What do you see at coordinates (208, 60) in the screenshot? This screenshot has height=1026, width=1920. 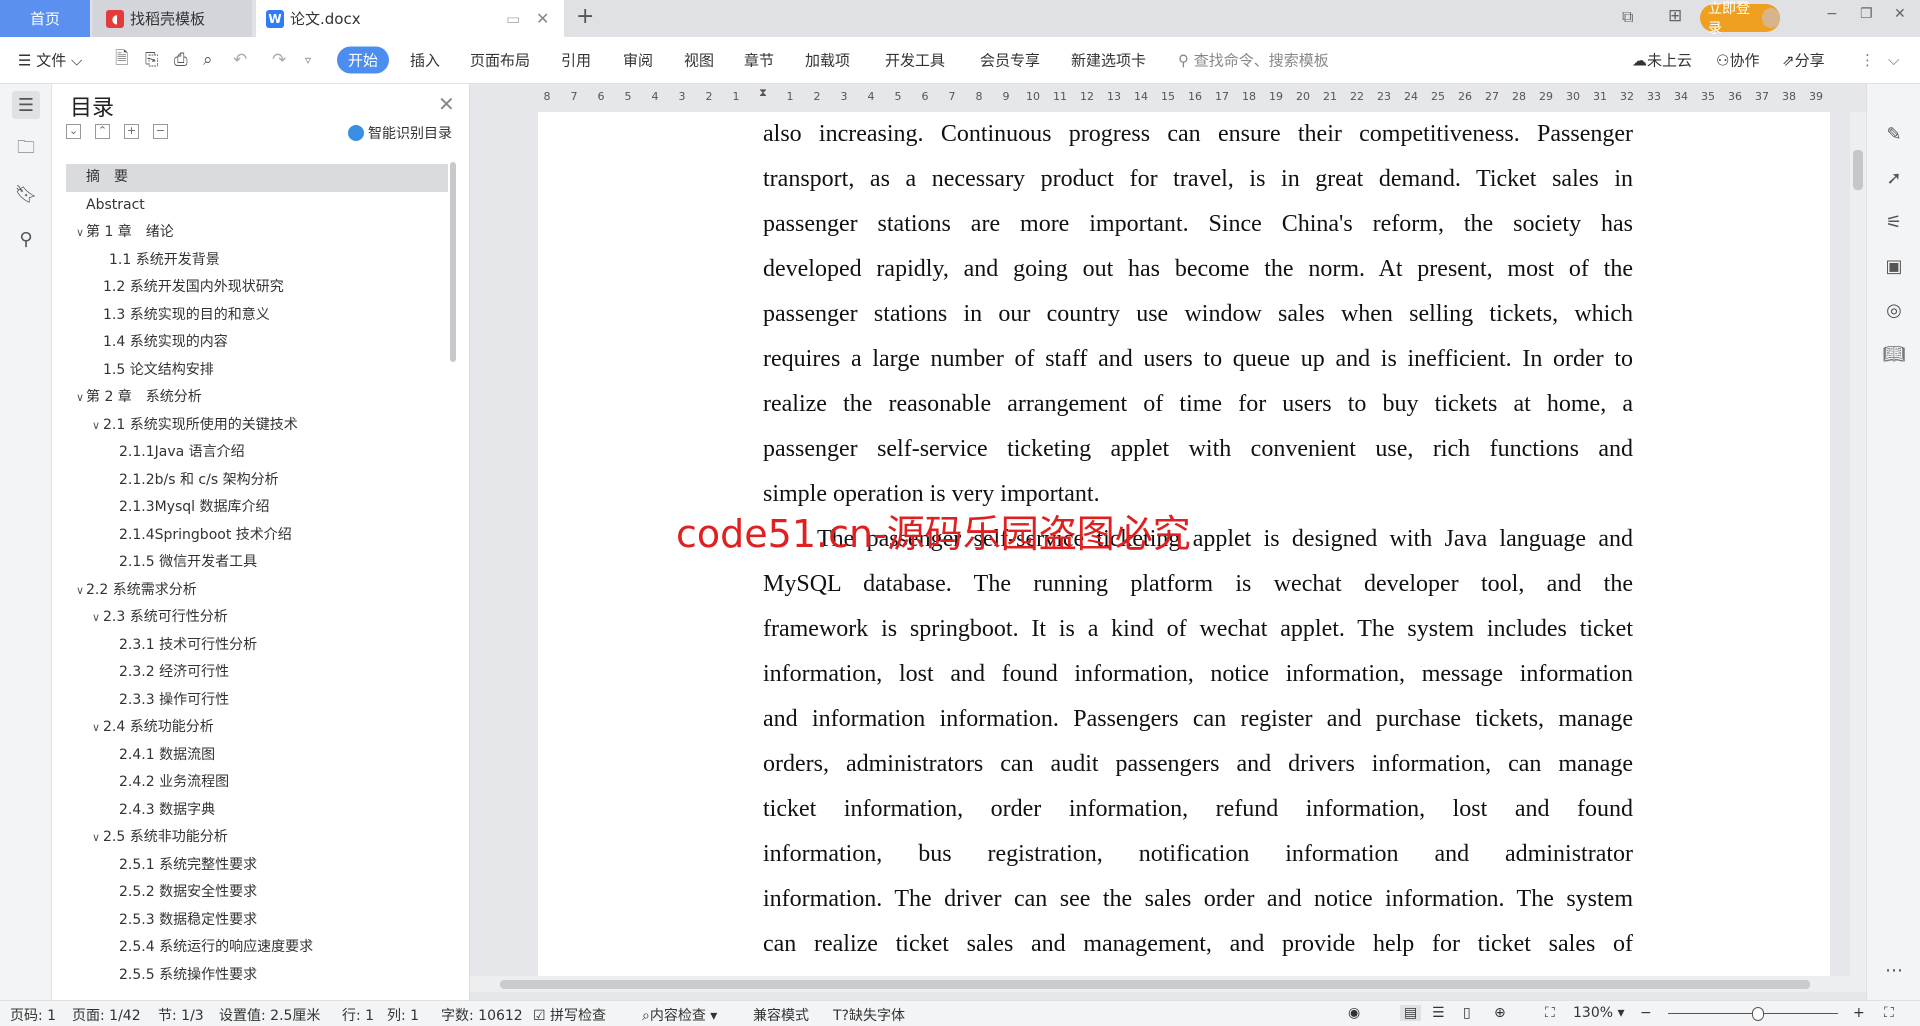 I see `print-preview-icon: ⌕` at bounding box center [208, 60].